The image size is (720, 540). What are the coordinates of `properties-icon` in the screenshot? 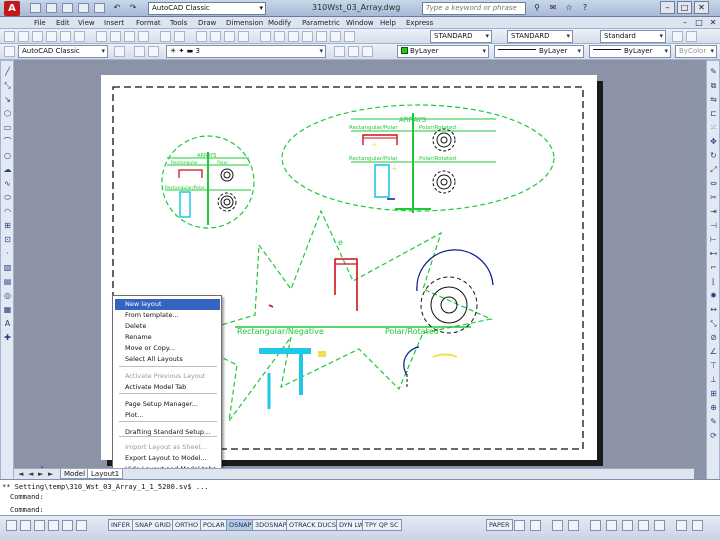 It's located at (265, 36).